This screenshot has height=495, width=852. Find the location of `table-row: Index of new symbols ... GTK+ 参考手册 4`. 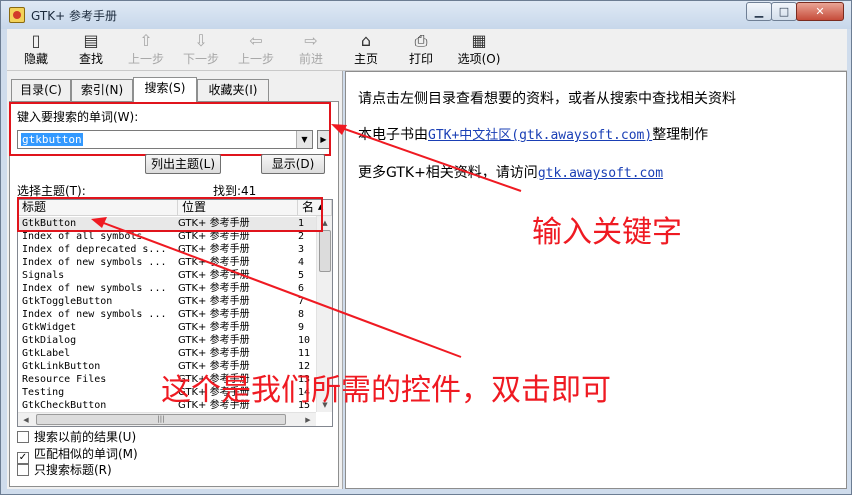

table-row: Index of new symbols ... GTK+ 参考手册 4 is located at coordinates (167, 262).